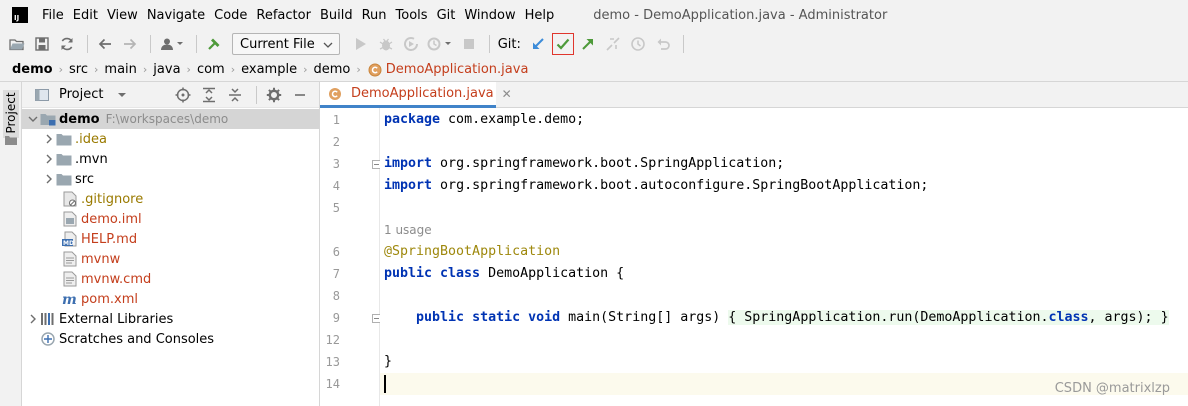 The width and height of the screenshot is (1188, 406). What do you see at coordinates (170, 119) in the screenshot?
I see `tree-item-demo: demo F:\workspaces\demo` at bounding box center [170, 119].